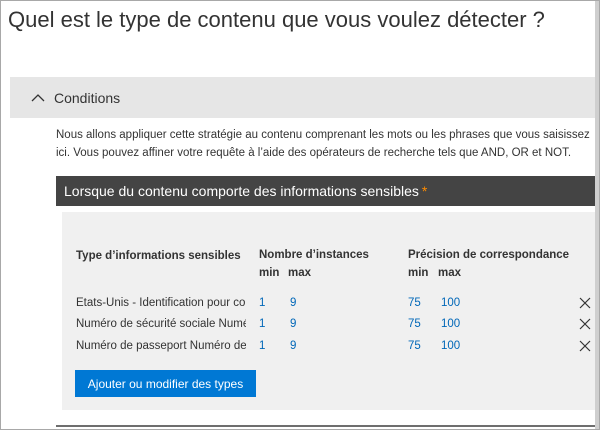 Image resolution: width=600 pixels, height=430 pixels. Describe the element at coordinates (38, 98) in the screenshot. I see `chevron-up-icon` at that location.